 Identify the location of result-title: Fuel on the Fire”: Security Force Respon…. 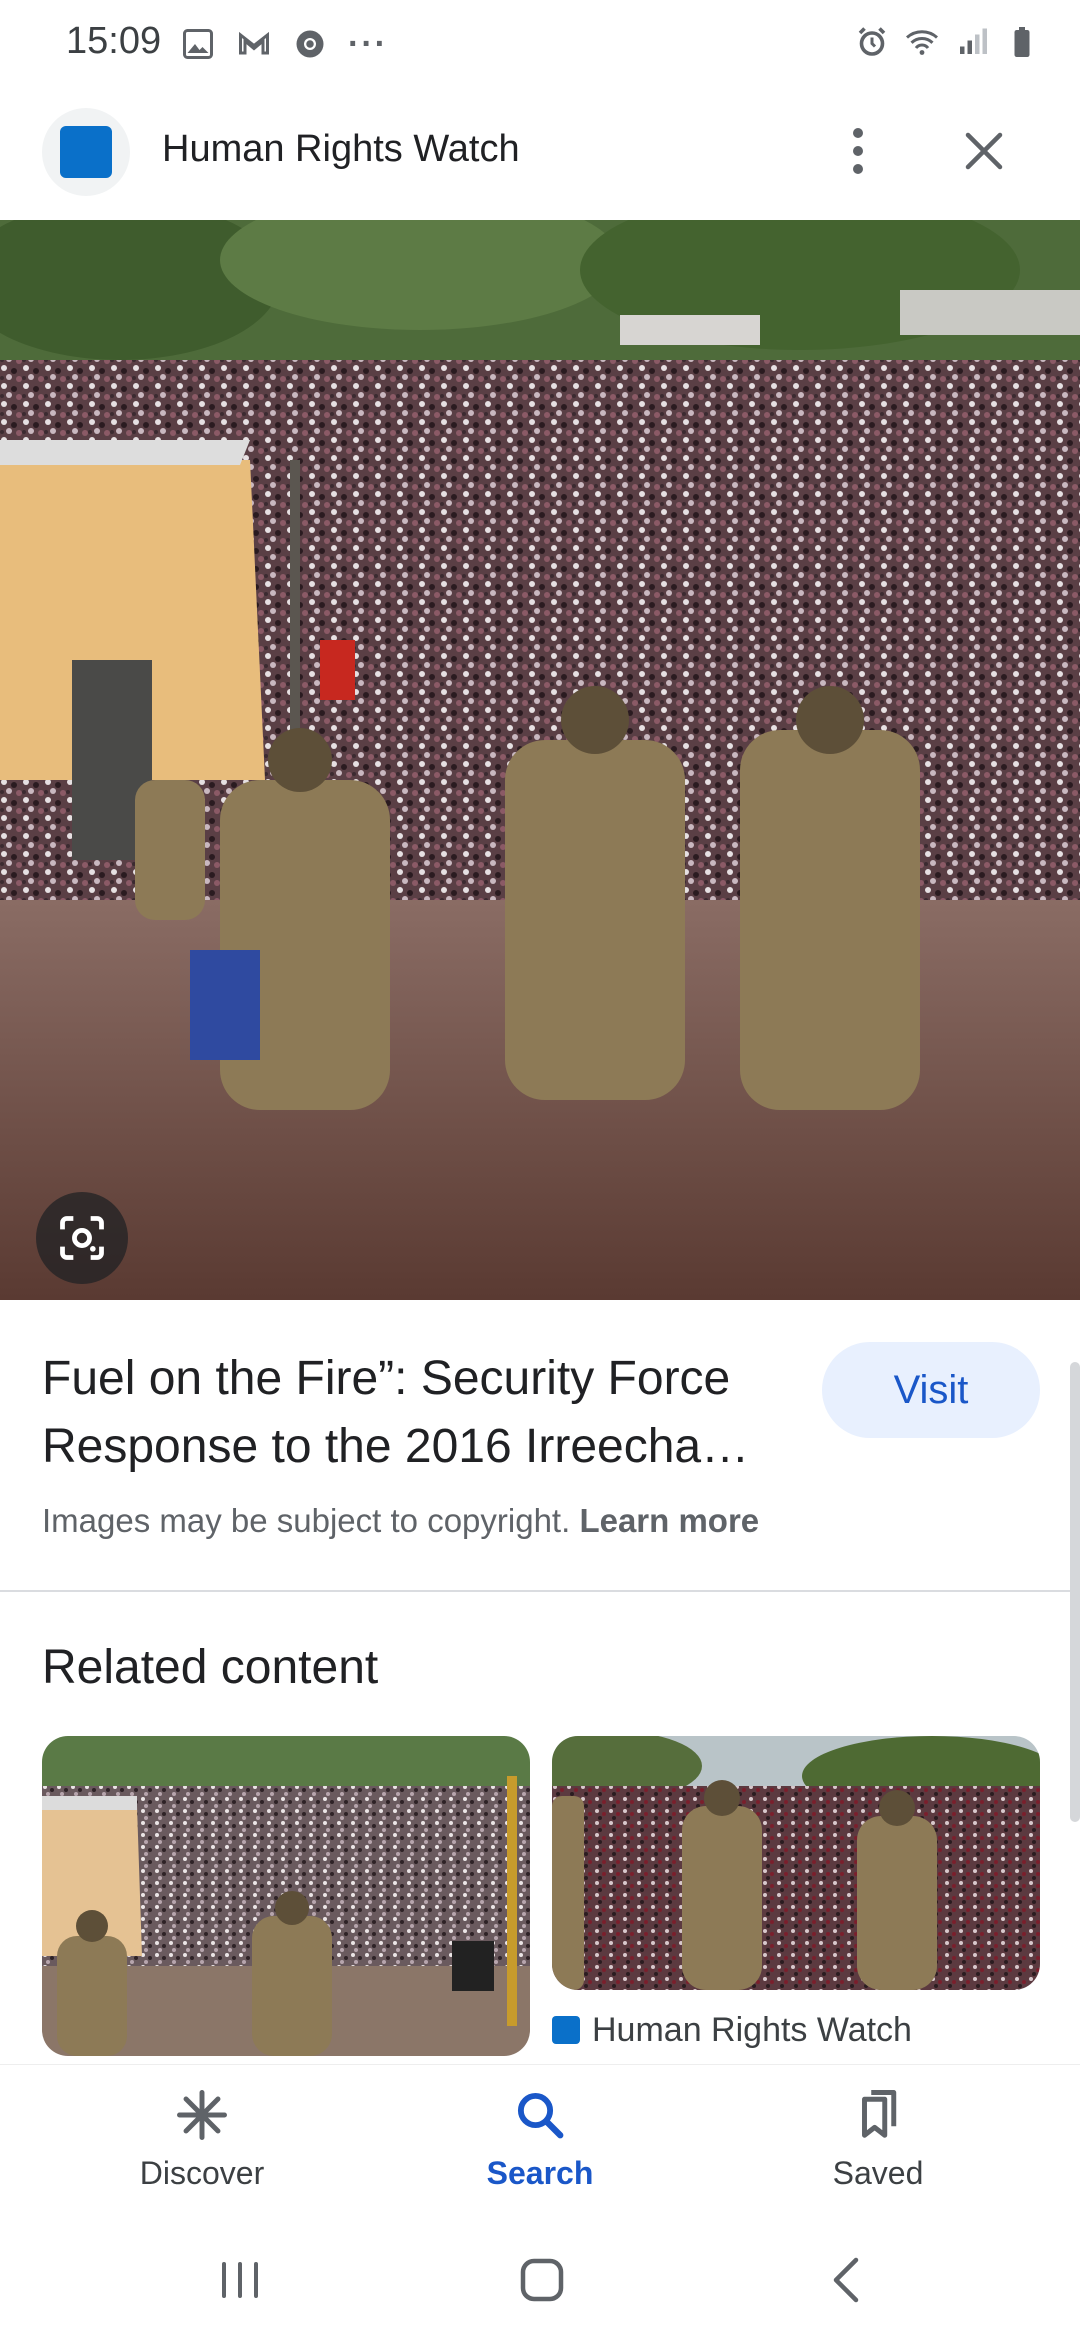
(427, 1413).